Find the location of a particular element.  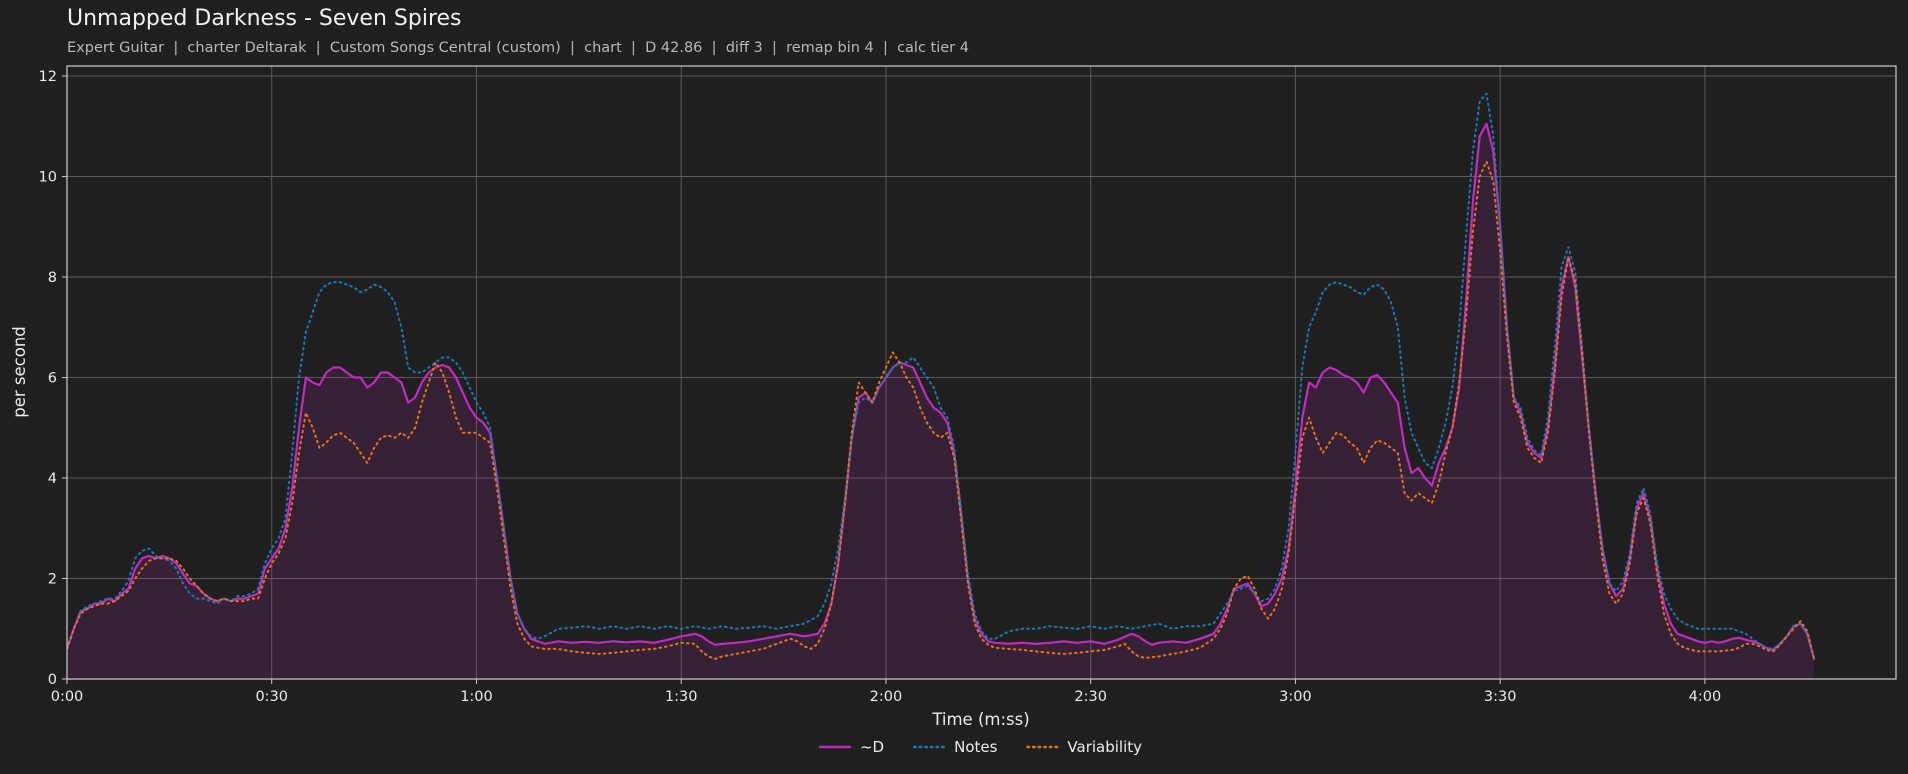

legend-label-variability: Variability is located at coordinates (1104, 747).